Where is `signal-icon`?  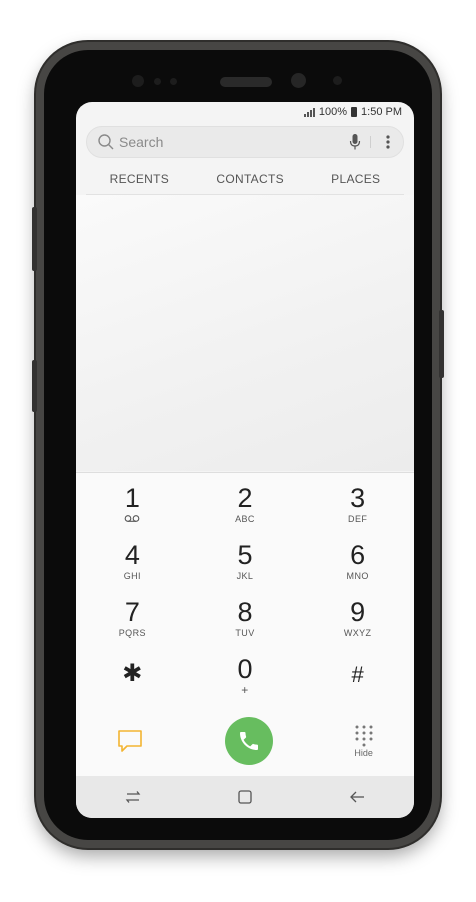 signal-icon is located at coordinates (309, 112).